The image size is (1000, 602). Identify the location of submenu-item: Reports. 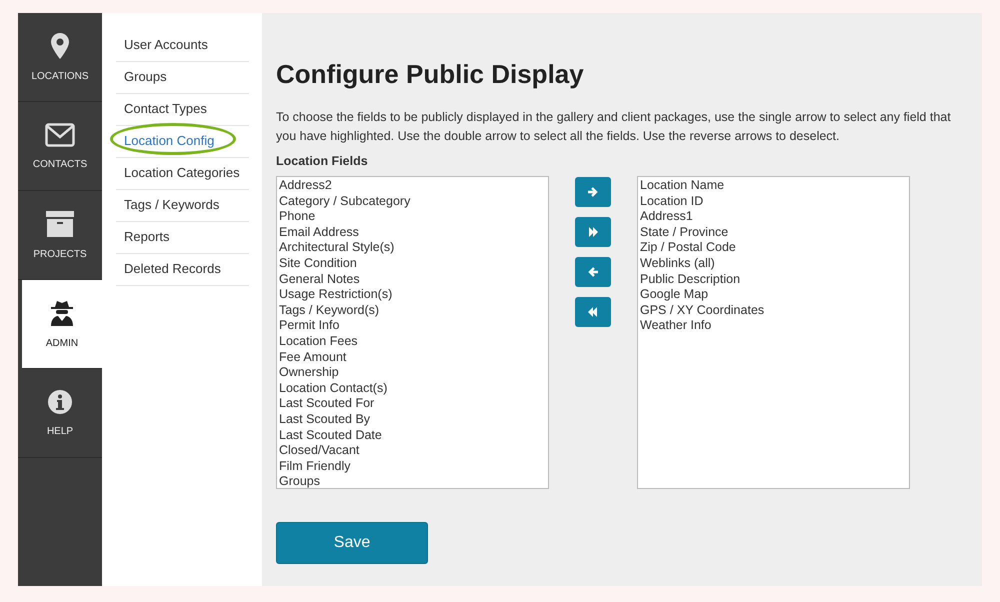
(182, 238).